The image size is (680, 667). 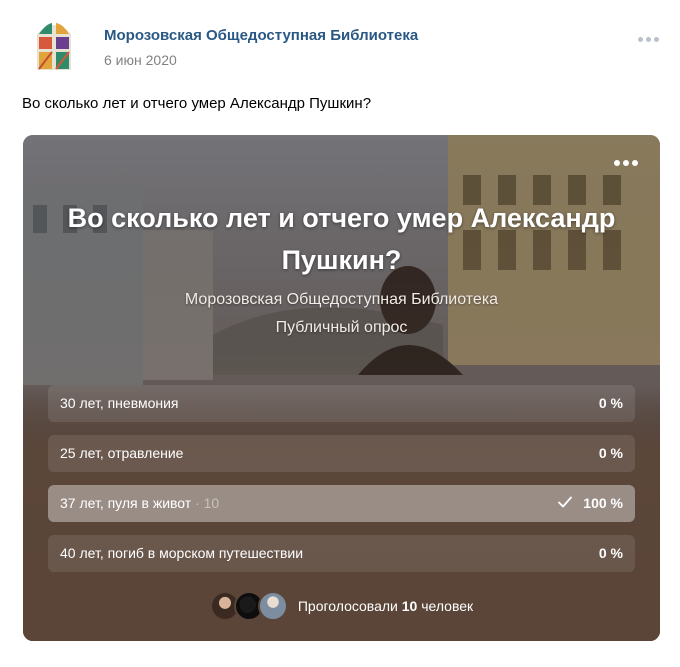 I want to click on poll-answer-4: 40 лет, погиб в морском путешествии 0 %, so click(x=341, y=553).